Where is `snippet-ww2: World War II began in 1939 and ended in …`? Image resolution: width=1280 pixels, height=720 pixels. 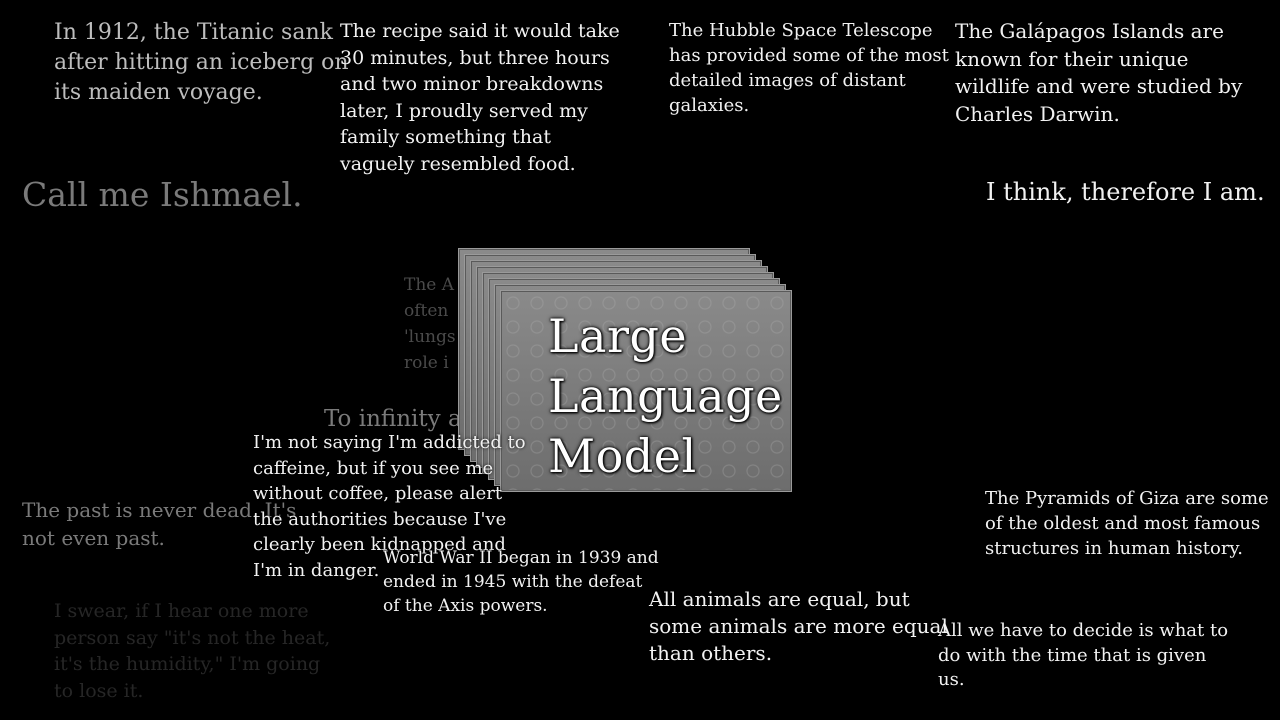
snippet-ww2: World War II began in 1939 and ended in … is located at coordinates (521, 582).